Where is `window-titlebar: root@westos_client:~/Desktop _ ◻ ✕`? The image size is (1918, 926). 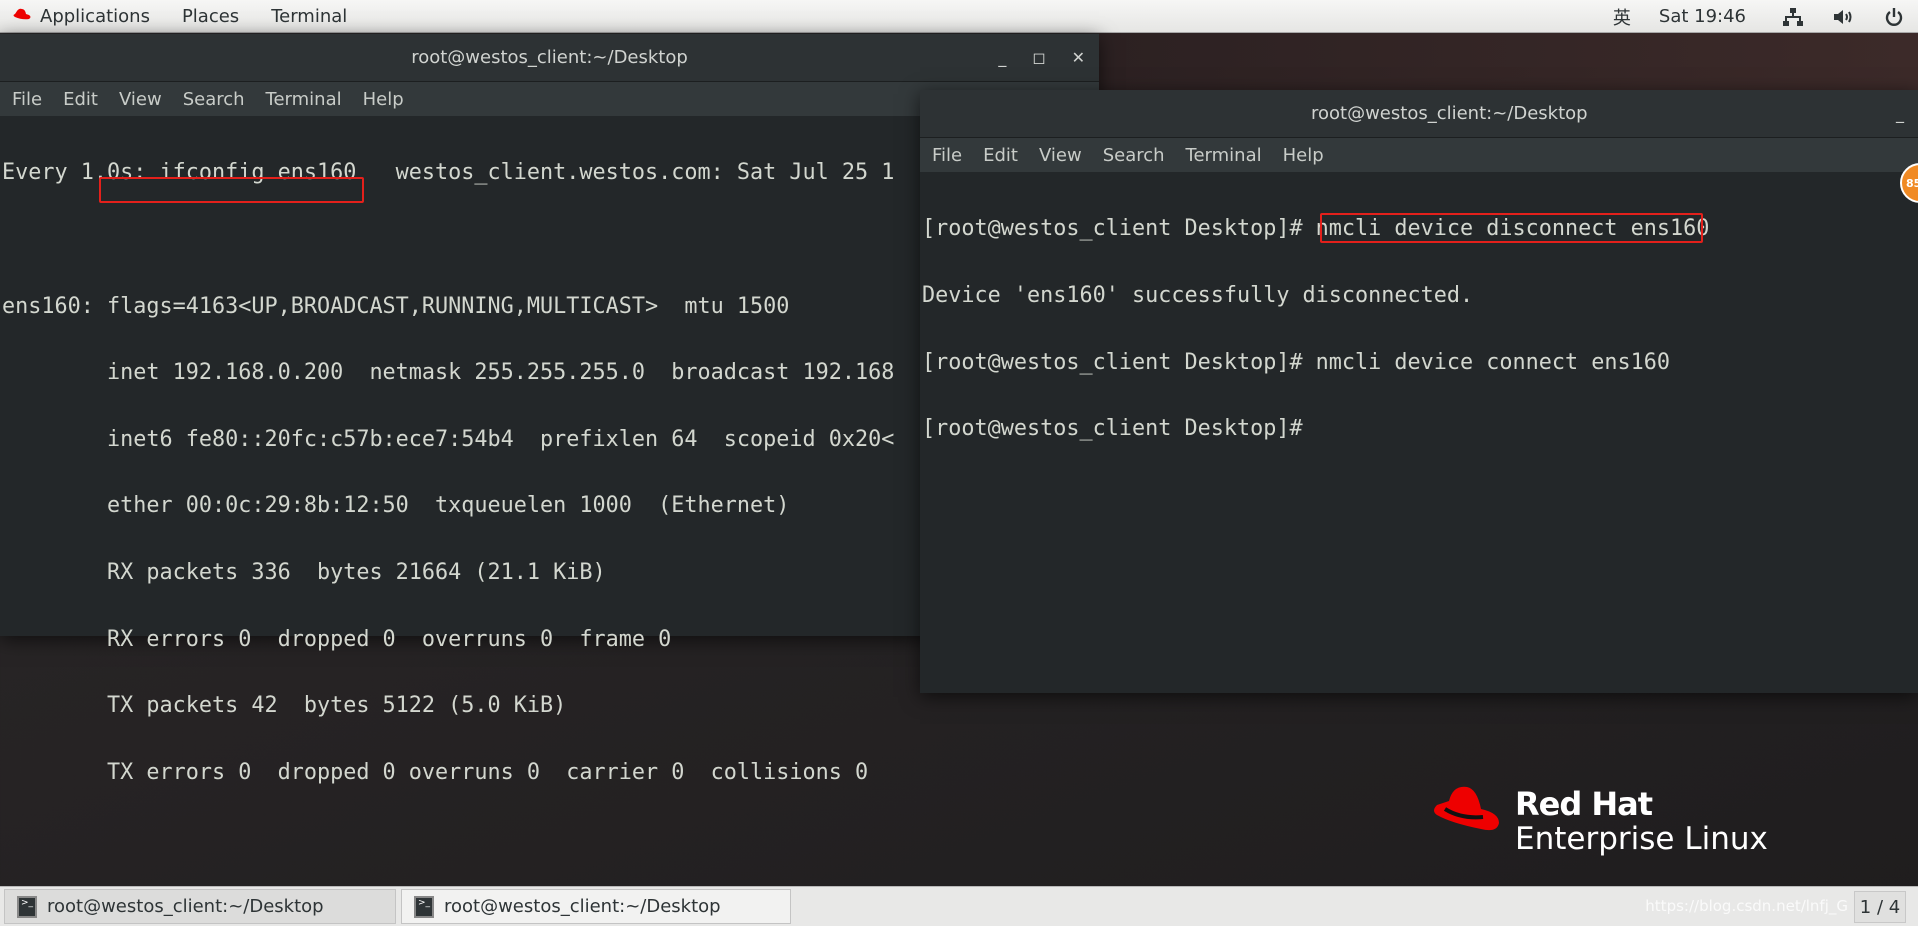
window-titlebar: root@westos_client:~/Desktop _ ◻ ✕ is located at coordinates (549, 58).